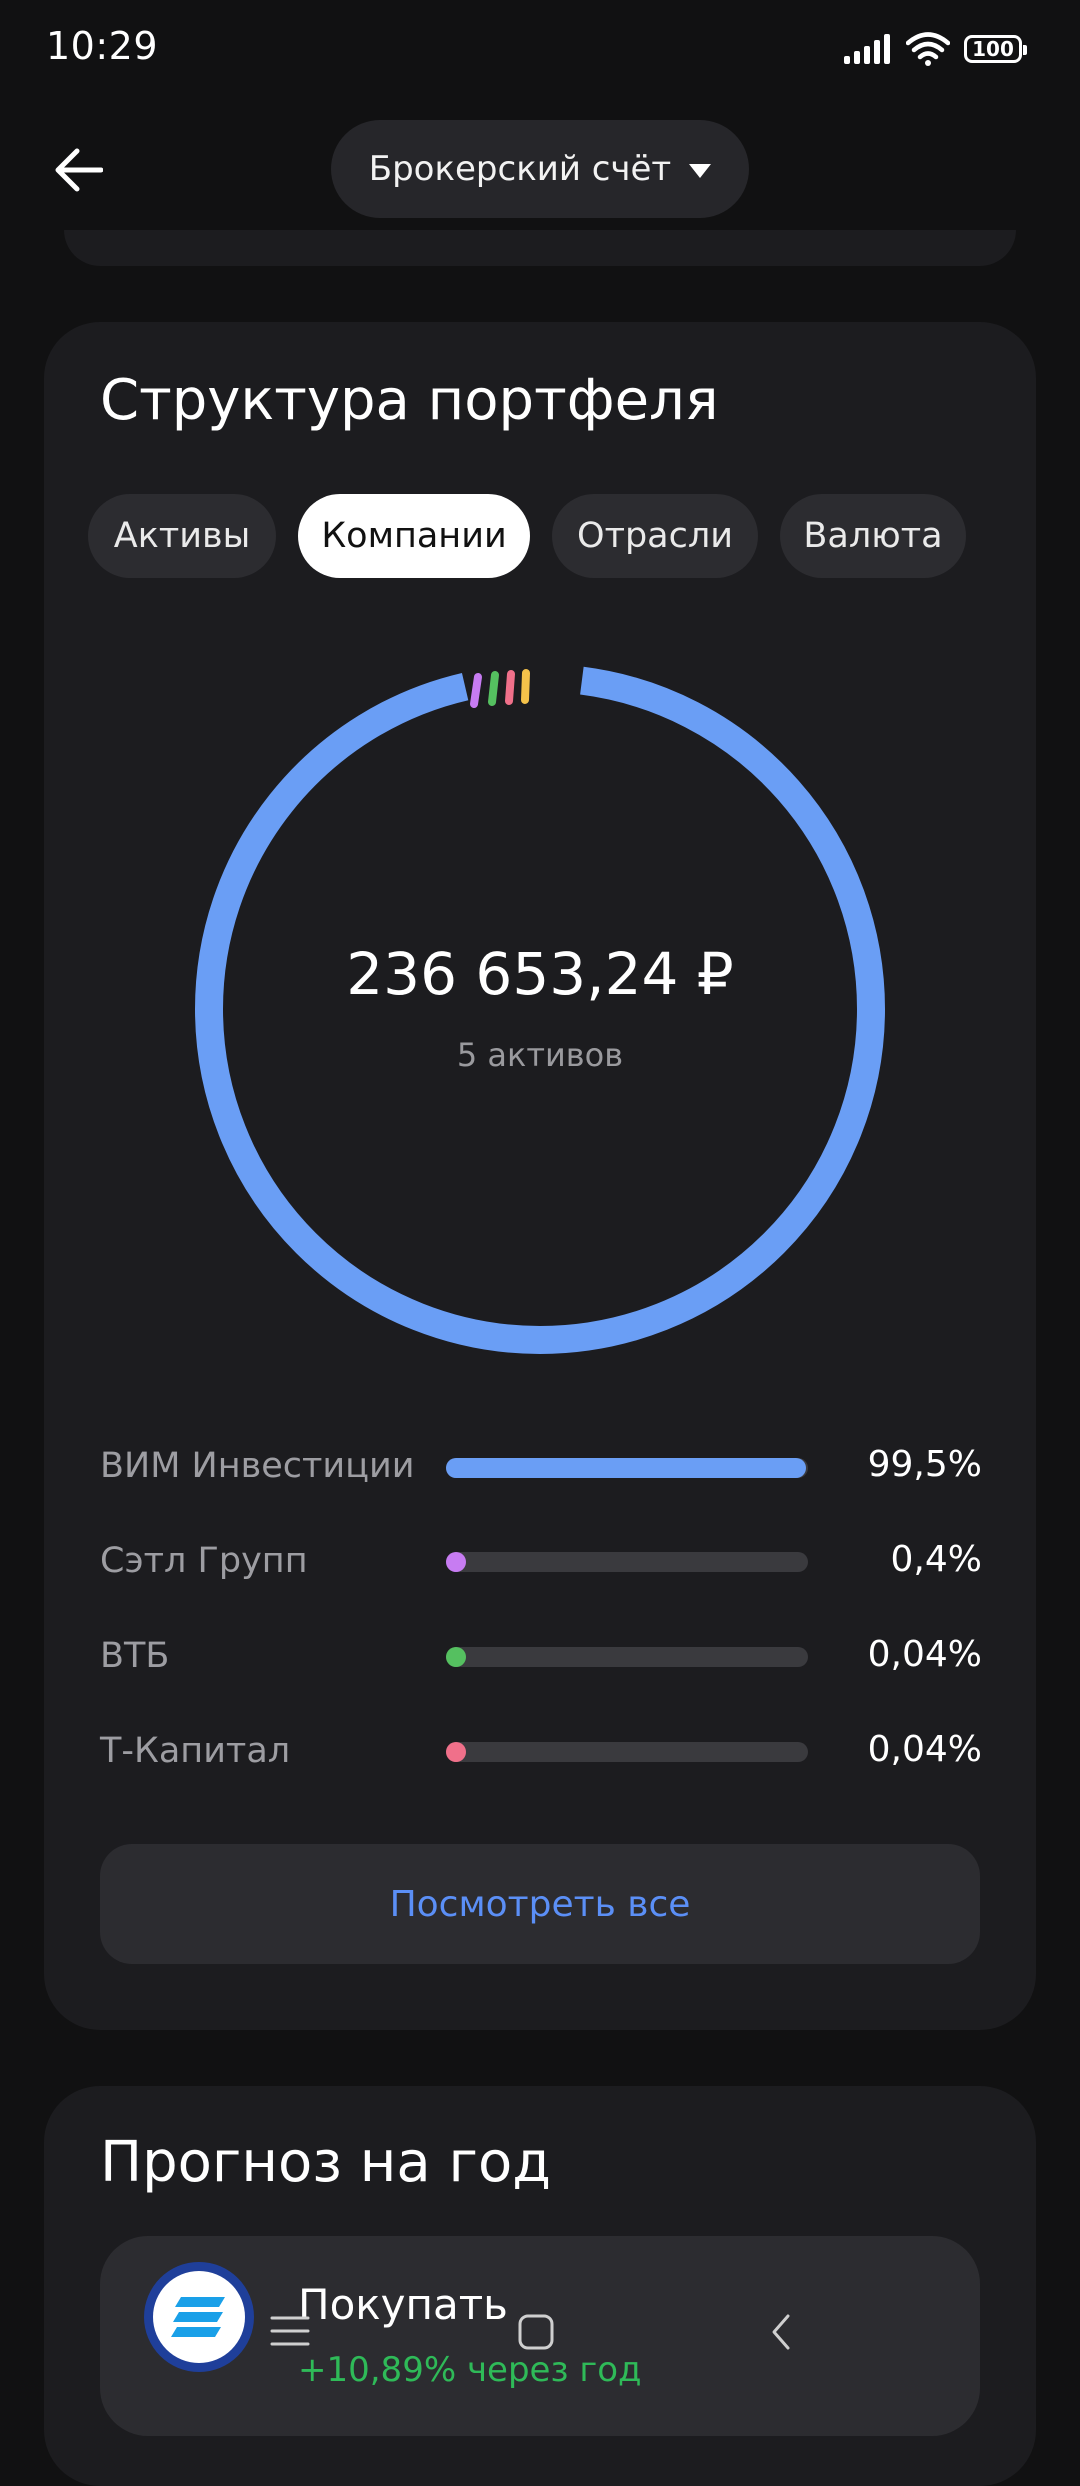 This screenshot has height=2486, width=1080. What do you see at coordinates (700, 171) in the screenshot?
I see `triangle-down-icon` at bounding box center [700, 171].